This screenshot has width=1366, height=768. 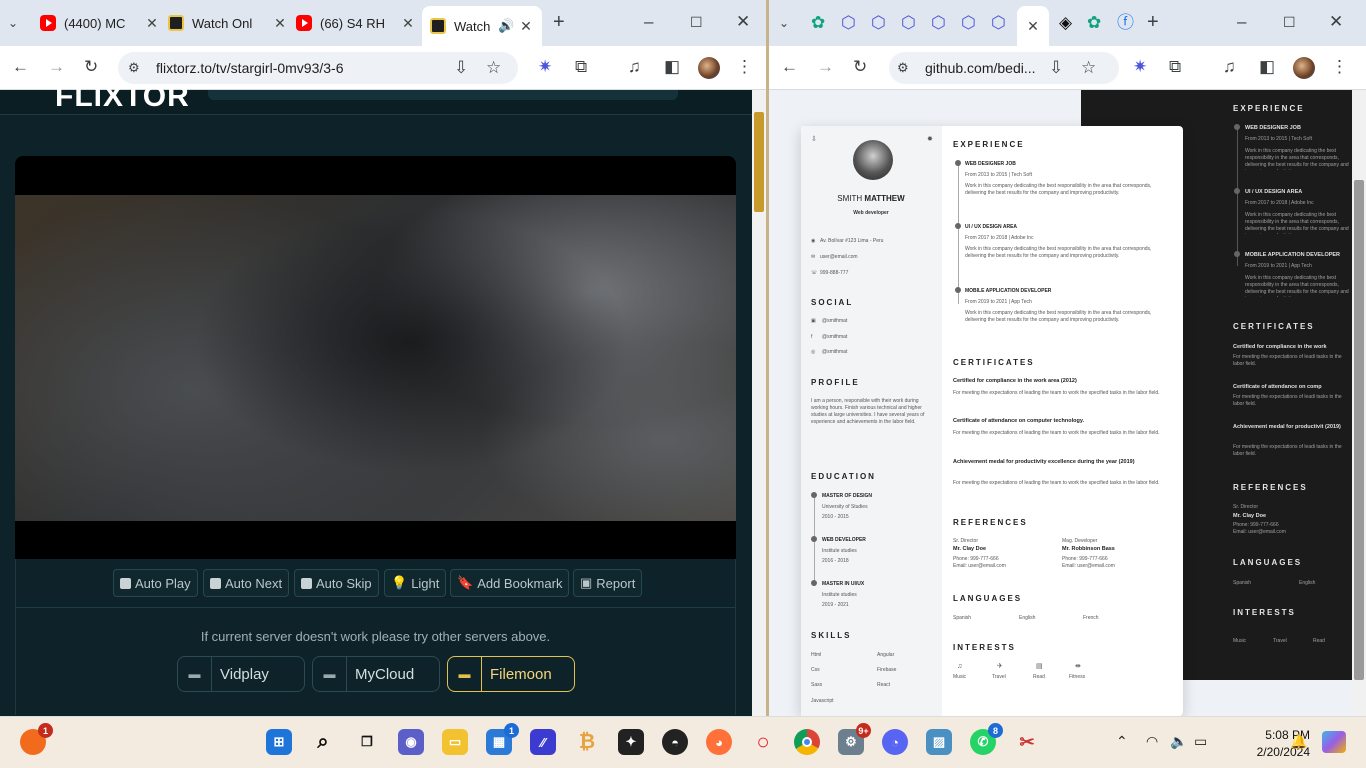 I want to click on snipping-tool-icon: ✂, so click(x=1027, y=742).